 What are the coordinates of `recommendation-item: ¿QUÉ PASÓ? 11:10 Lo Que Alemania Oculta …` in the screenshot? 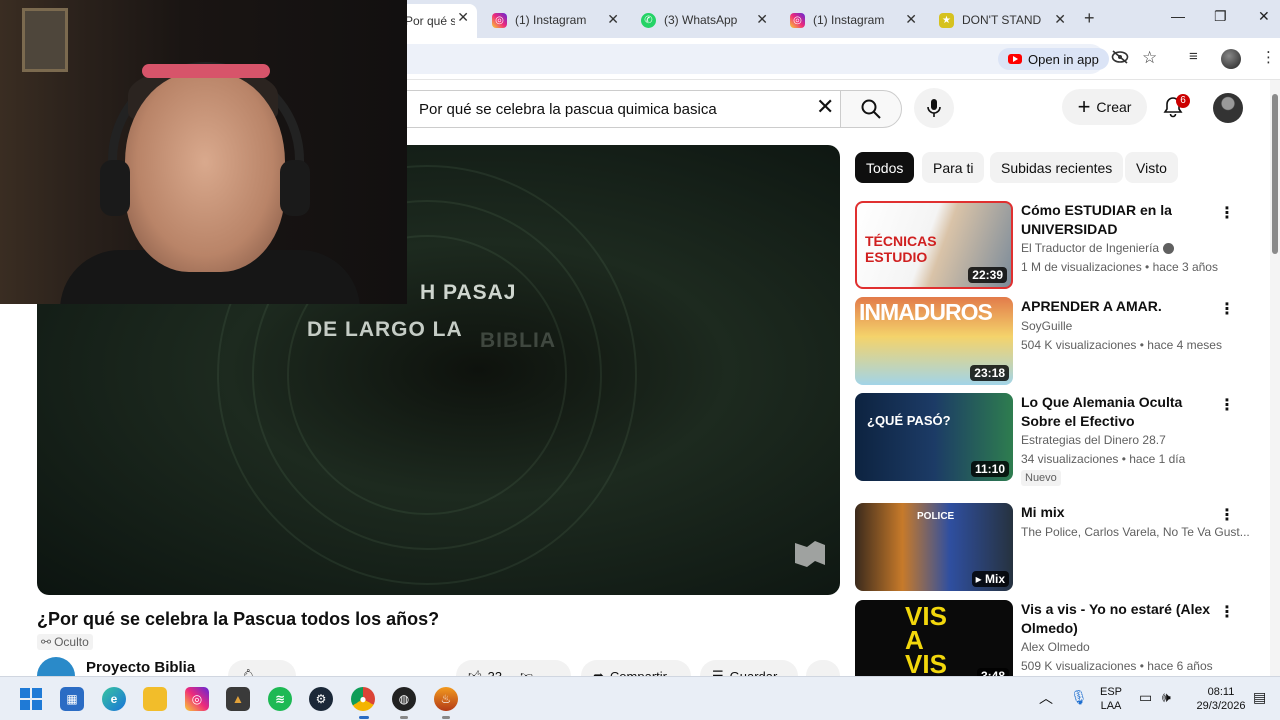 It's located at (1055, 443).